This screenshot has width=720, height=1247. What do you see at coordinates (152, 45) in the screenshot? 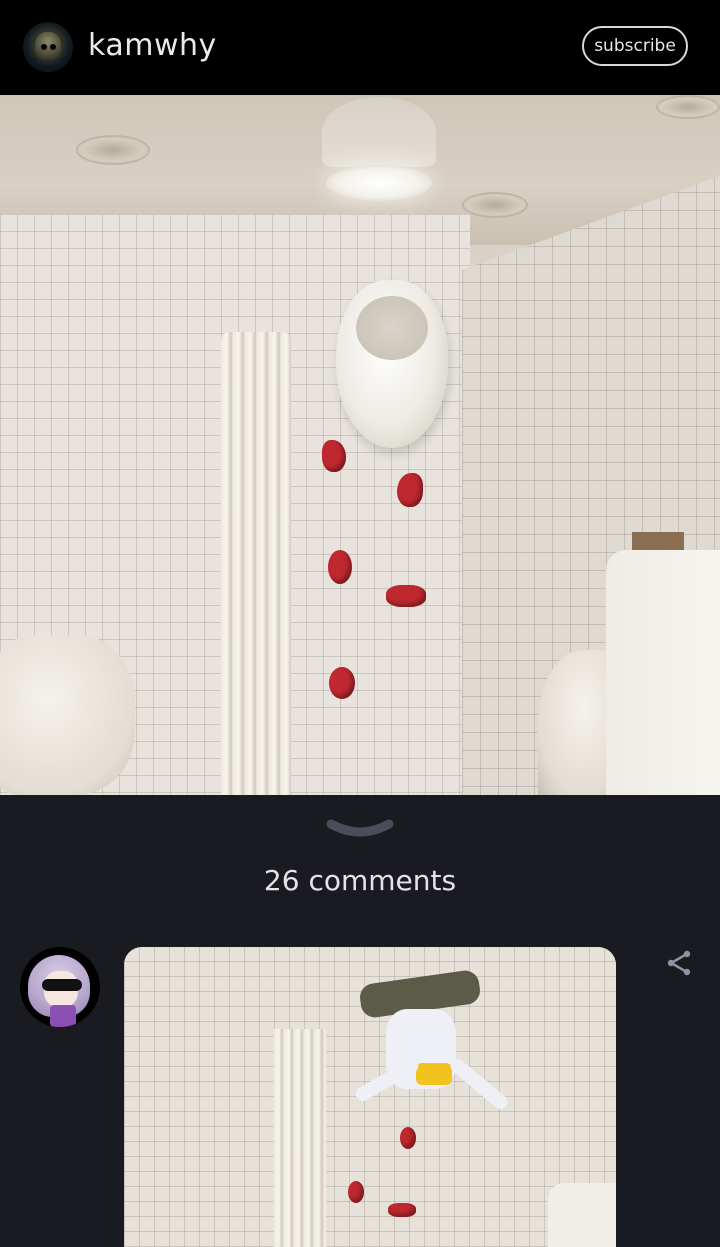
I see `username: kamwhy` at bounding box center [152, 45].